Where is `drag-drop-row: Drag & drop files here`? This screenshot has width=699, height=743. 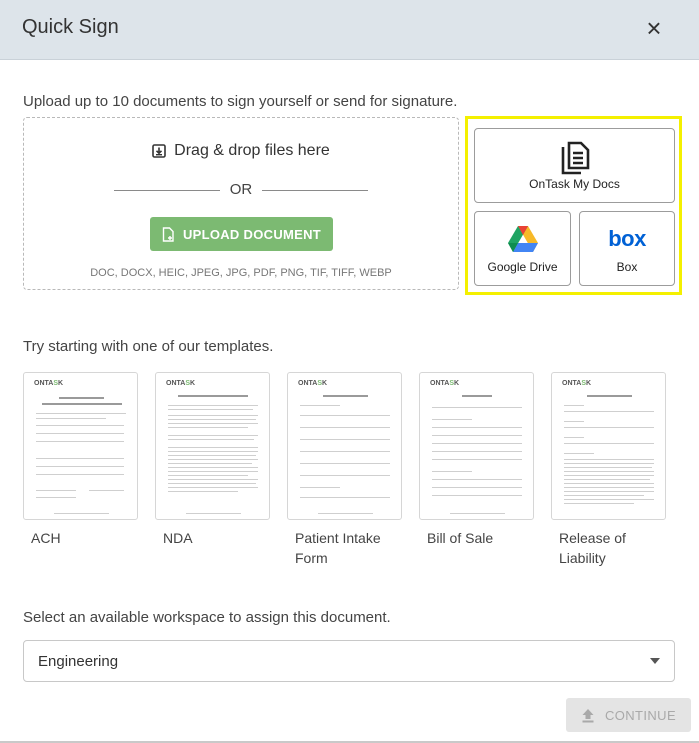 drag-drop-row: Drag & drop files here is located at coordinates (241, 151).